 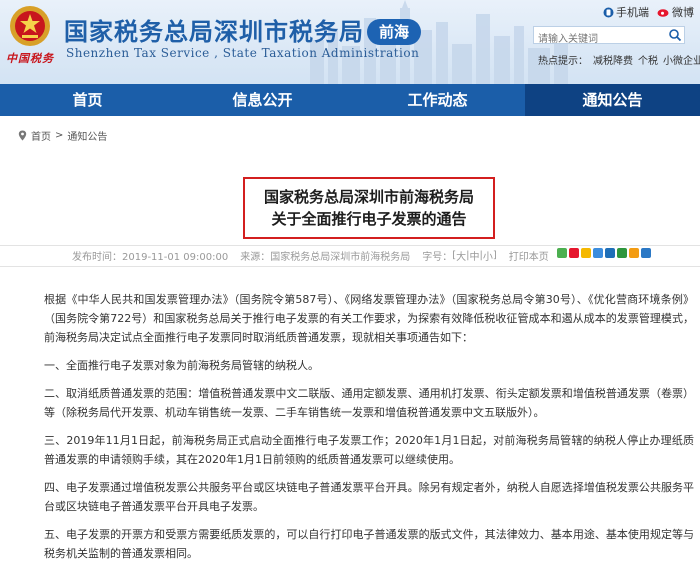 What do you see at coordinates (610, 253) in the screenshot?
I see `renren-share-icon` at bounding box center [610, 253].